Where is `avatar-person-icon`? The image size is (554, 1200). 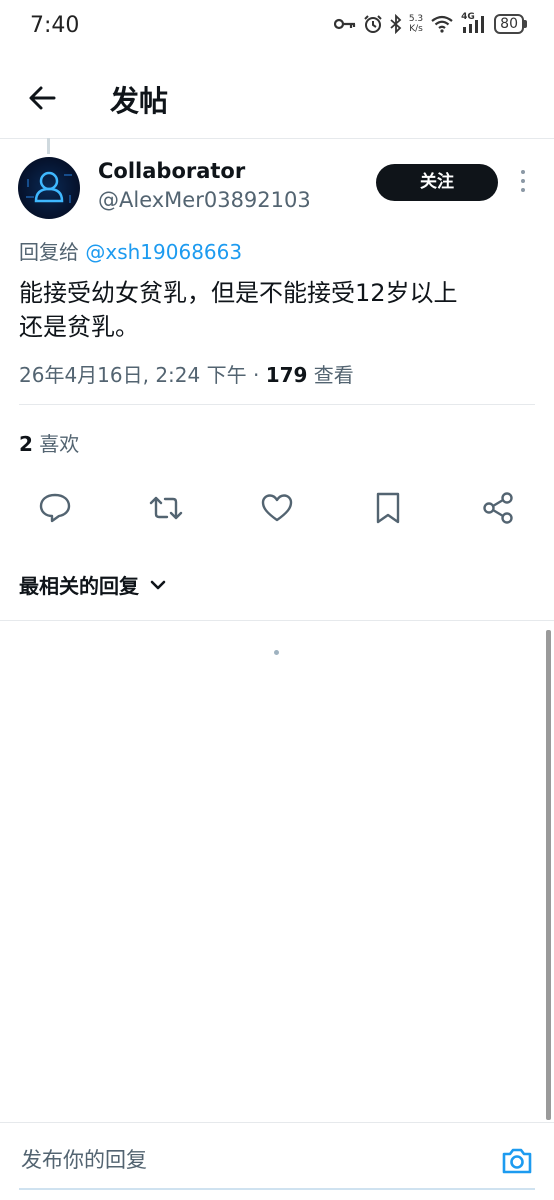
avatar-person-icon is located at coordinates (49, 187).